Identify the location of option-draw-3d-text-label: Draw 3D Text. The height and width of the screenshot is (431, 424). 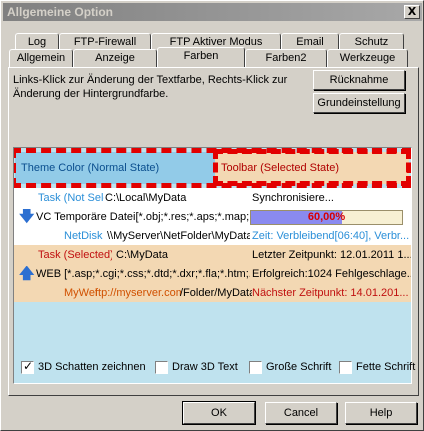
(205, 367).